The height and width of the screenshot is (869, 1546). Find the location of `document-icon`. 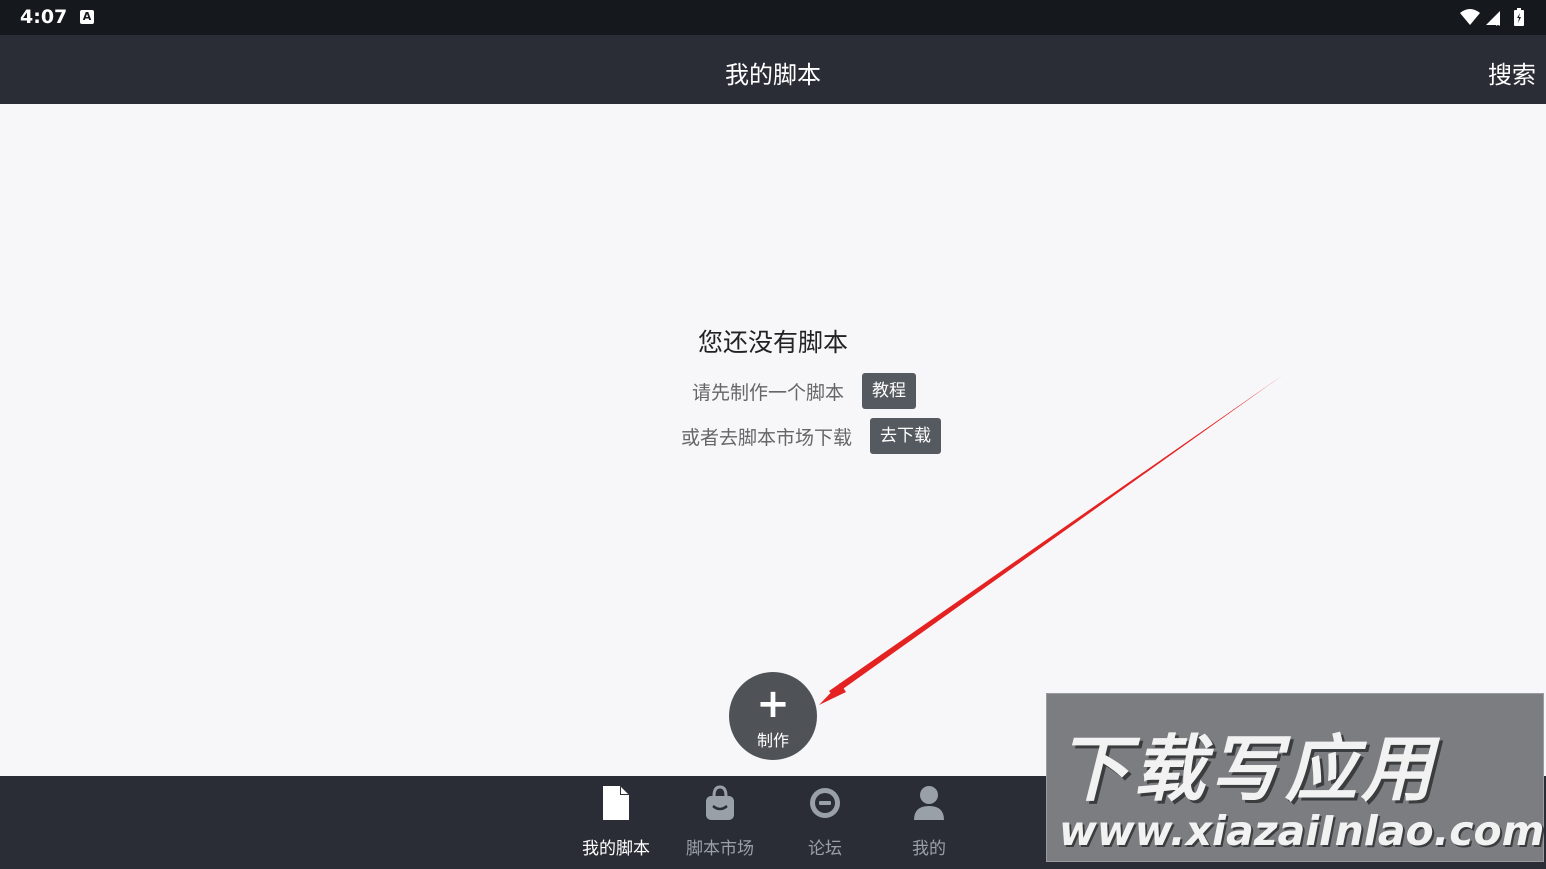

document-icon is located at coordinates (616, 803).